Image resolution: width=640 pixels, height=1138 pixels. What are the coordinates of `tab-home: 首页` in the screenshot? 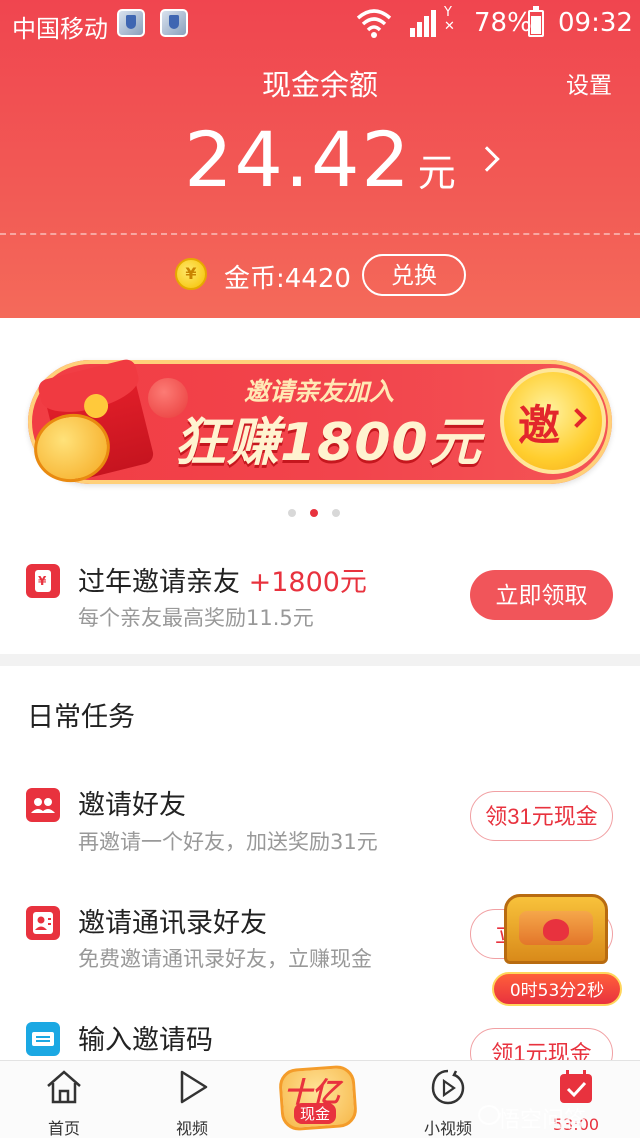 It's located at (64, 1102).